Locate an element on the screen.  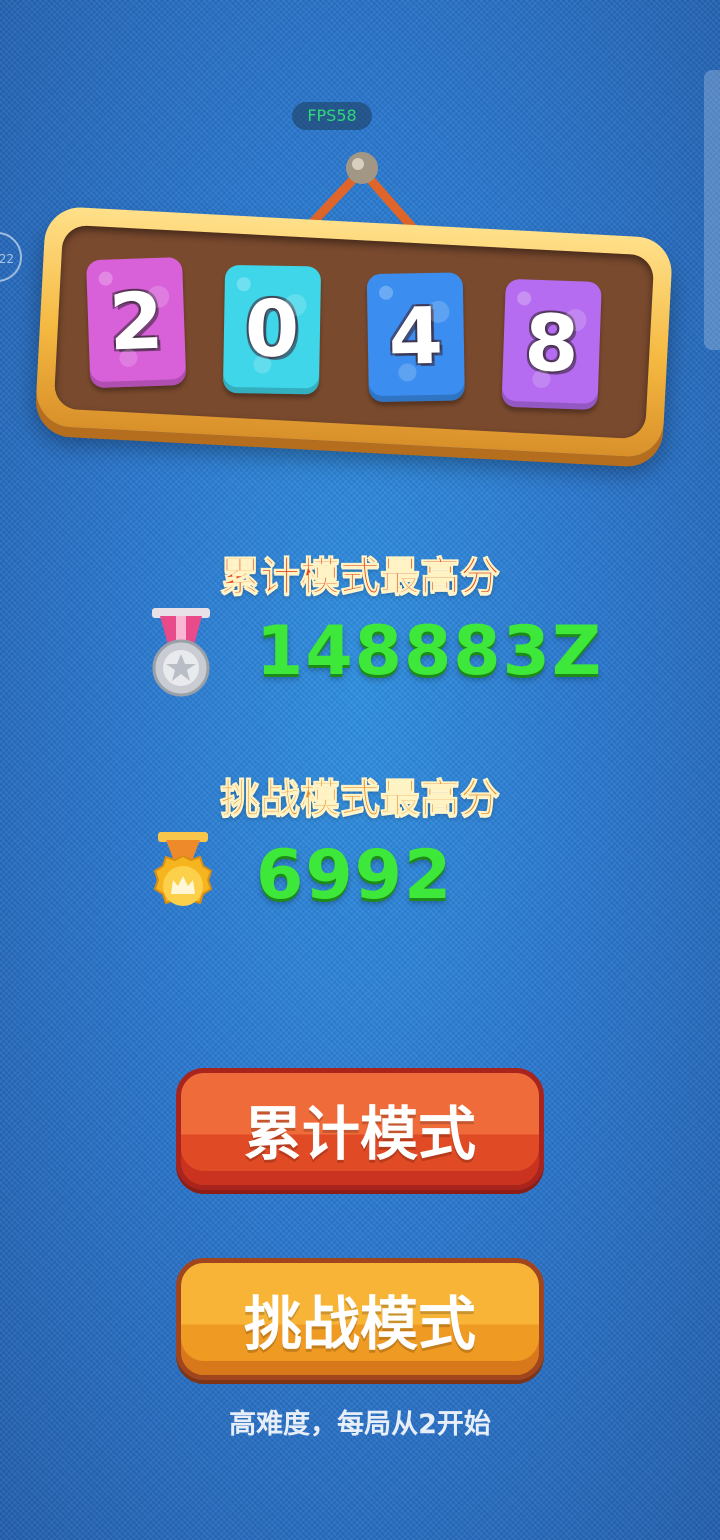
logo-tile-8: 8 is located at coordinates (551, 344).